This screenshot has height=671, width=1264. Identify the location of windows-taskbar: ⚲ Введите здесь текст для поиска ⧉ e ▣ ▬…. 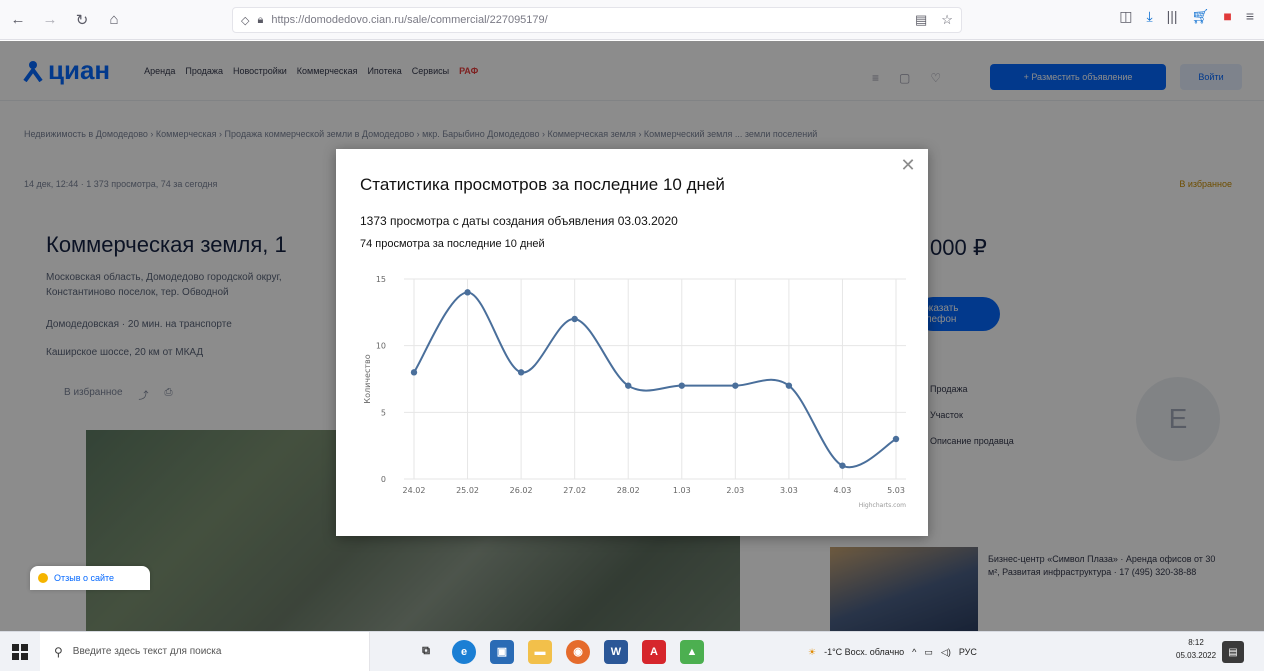
(632, 651).